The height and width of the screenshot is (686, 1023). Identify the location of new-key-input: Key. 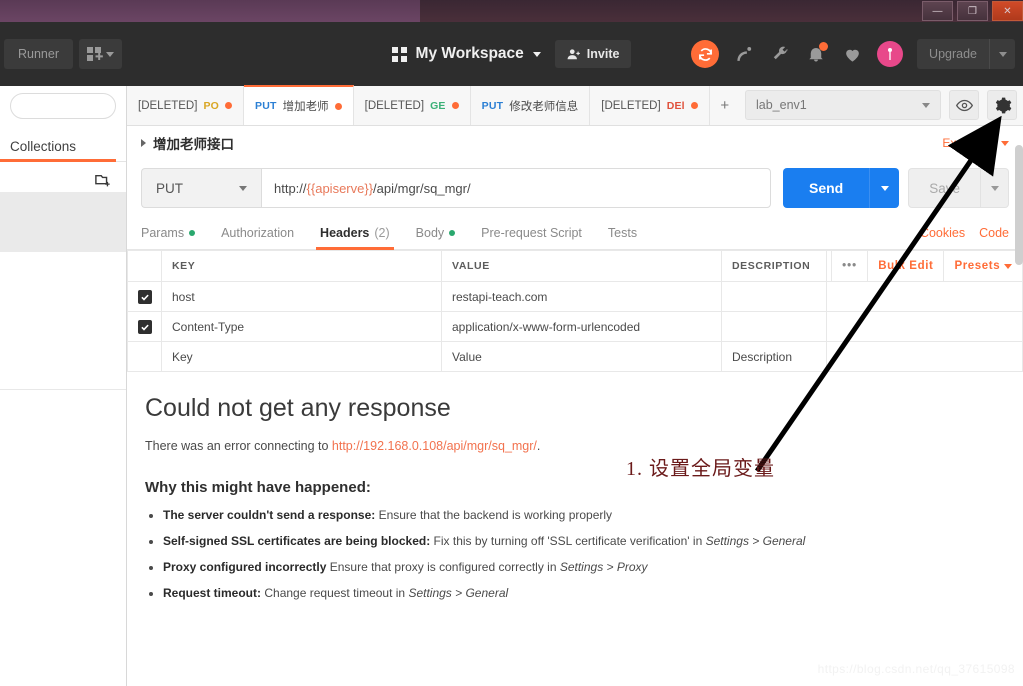
(301, 356).